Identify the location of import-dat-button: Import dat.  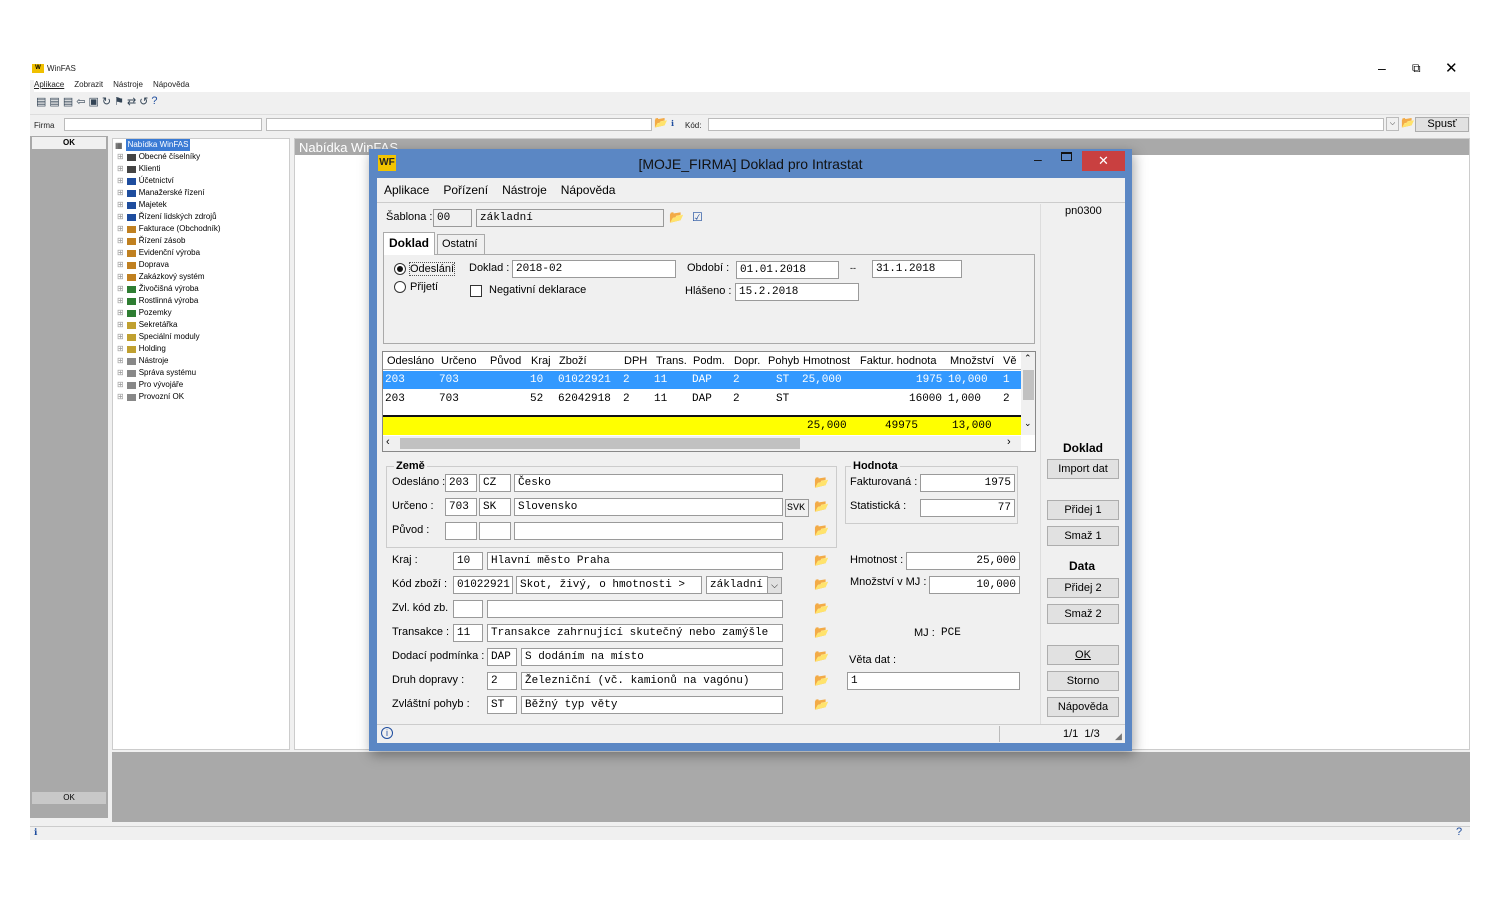
(1083, 469).